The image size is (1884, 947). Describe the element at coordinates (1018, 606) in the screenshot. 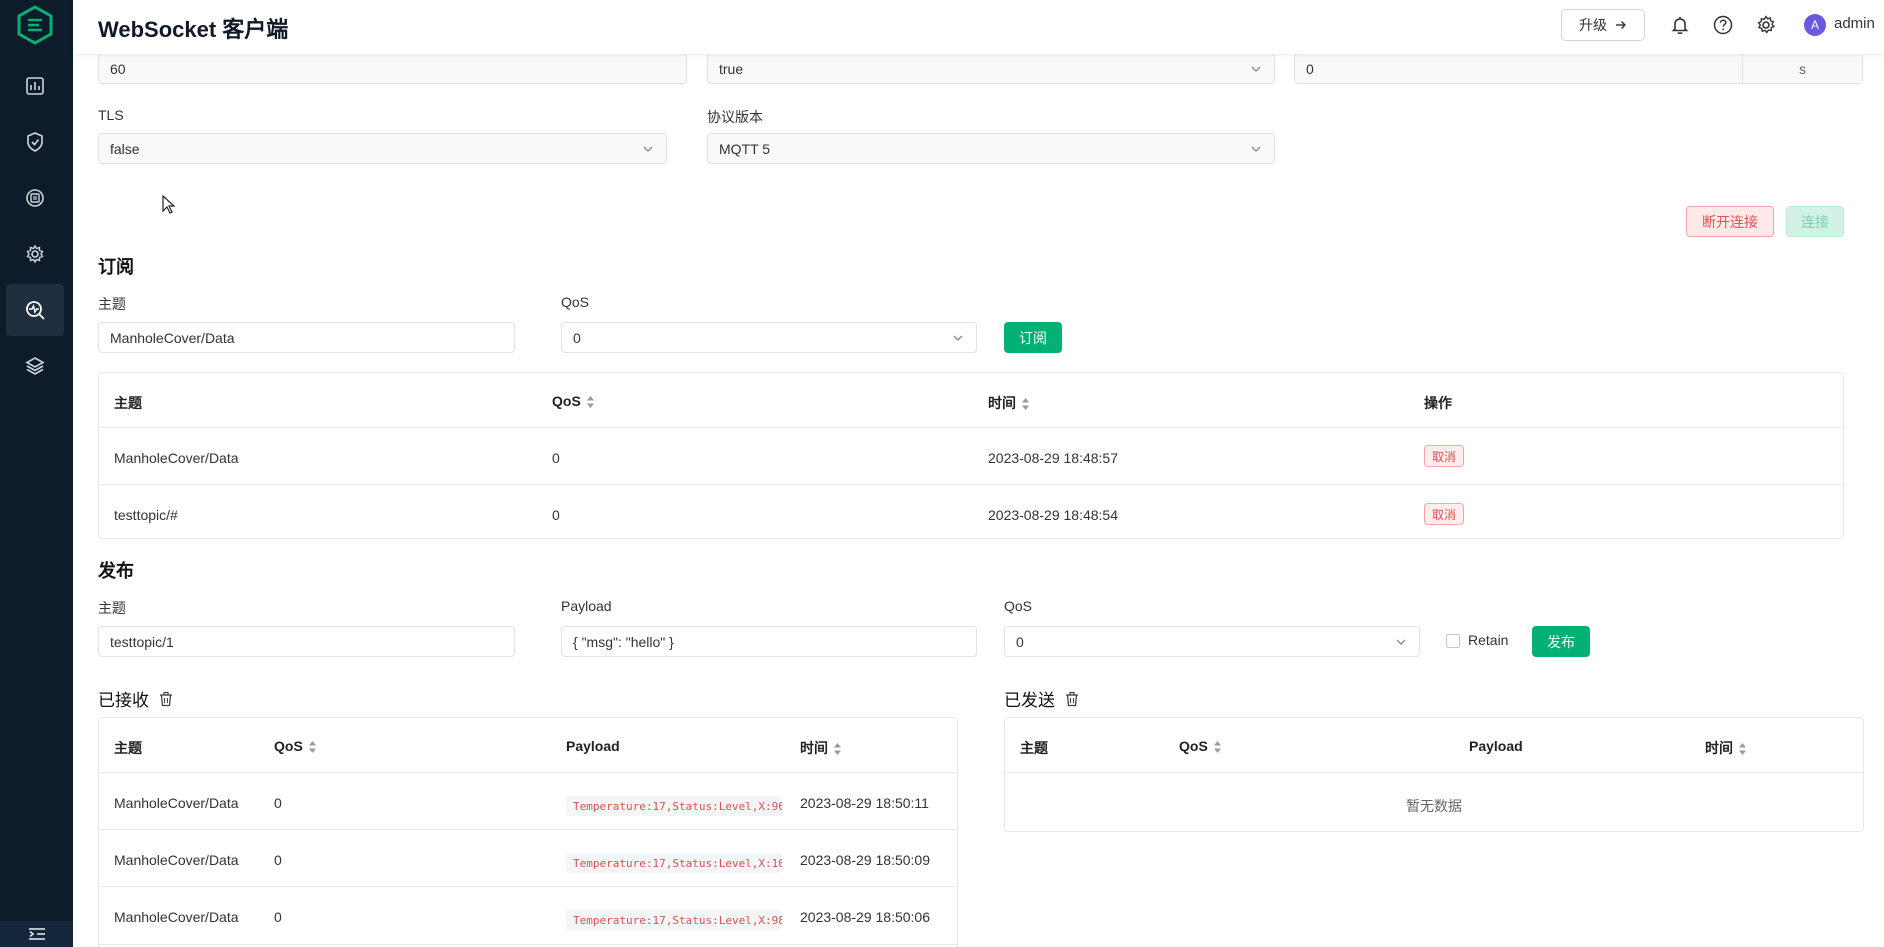

I see `publish-qos-label: QoS` at that location.